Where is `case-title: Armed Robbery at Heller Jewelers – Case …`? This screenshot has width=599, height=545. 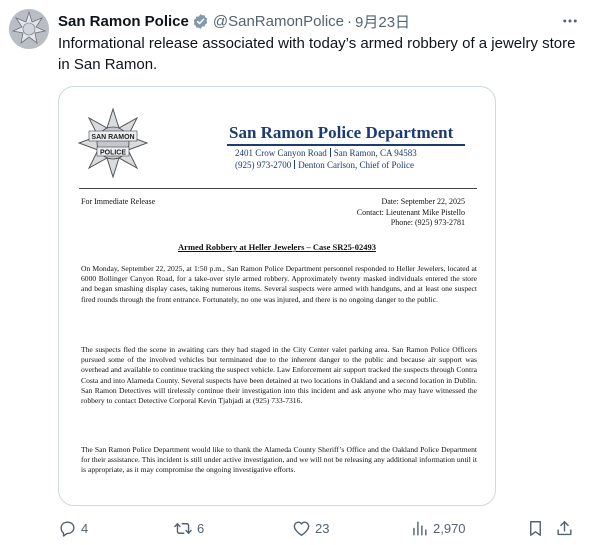 case-title: Armed Robbery at Heller Jewelers – Case … is located at coordinates (277, 247).